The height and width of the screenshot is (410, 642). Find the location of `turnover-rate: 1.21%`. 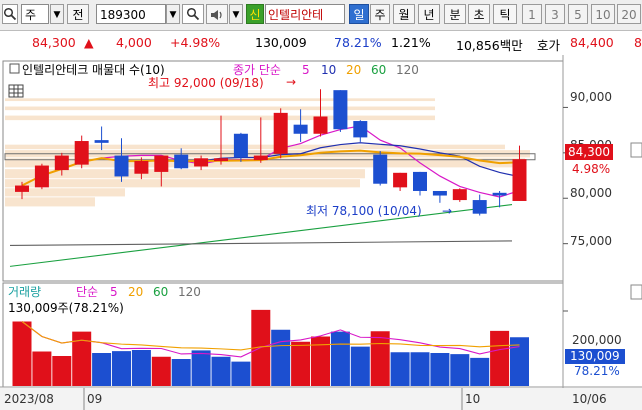

turnover-rate: 1.21% is located at coordinates (411, 42).